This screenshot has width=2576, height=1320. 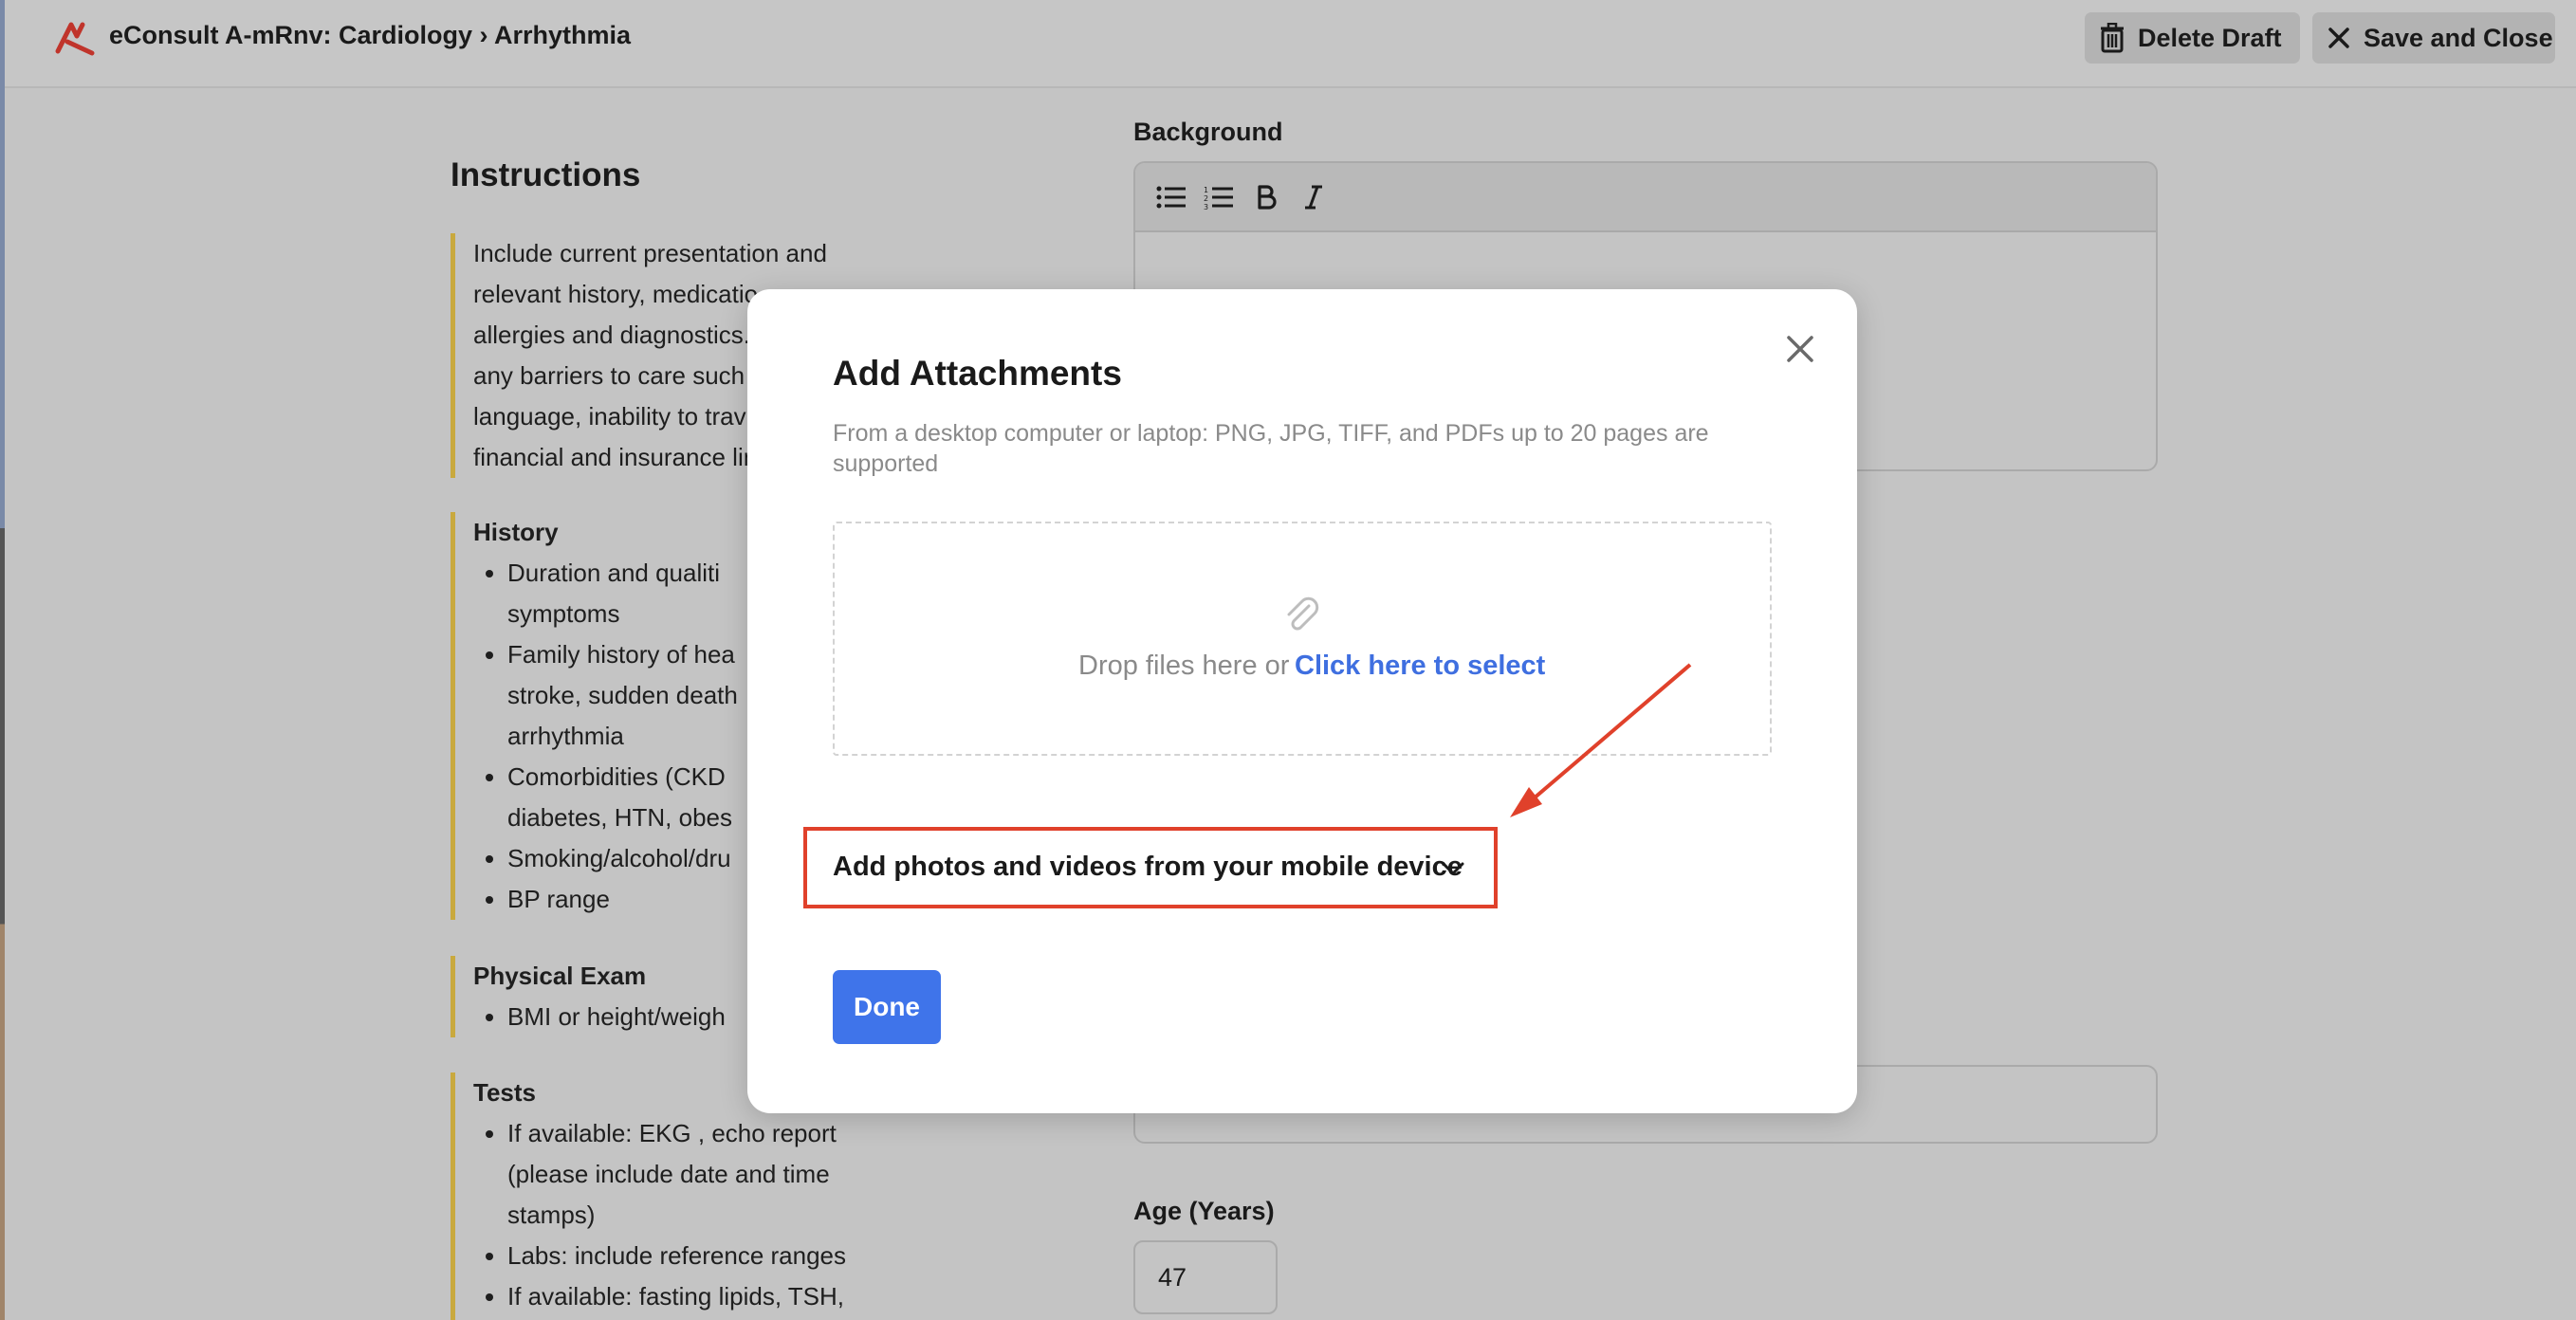 I want to click on click-to-select-link: Click here to select, so click(x=1420, y=666).